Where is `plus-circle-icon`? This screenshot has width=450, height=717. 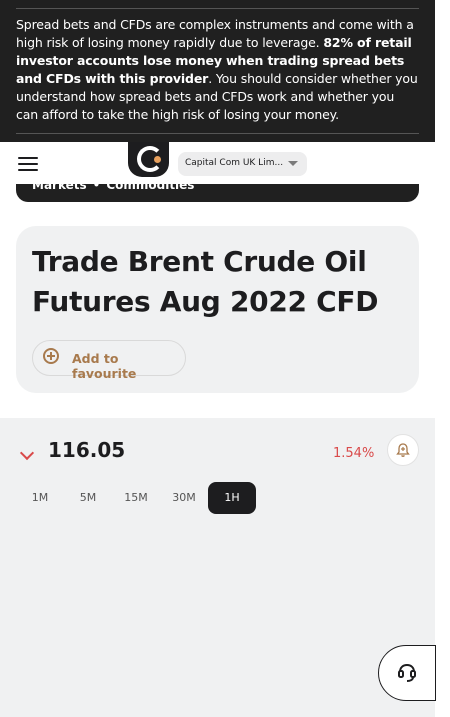
plus-circle-icon is located at coordinates (51, 356).